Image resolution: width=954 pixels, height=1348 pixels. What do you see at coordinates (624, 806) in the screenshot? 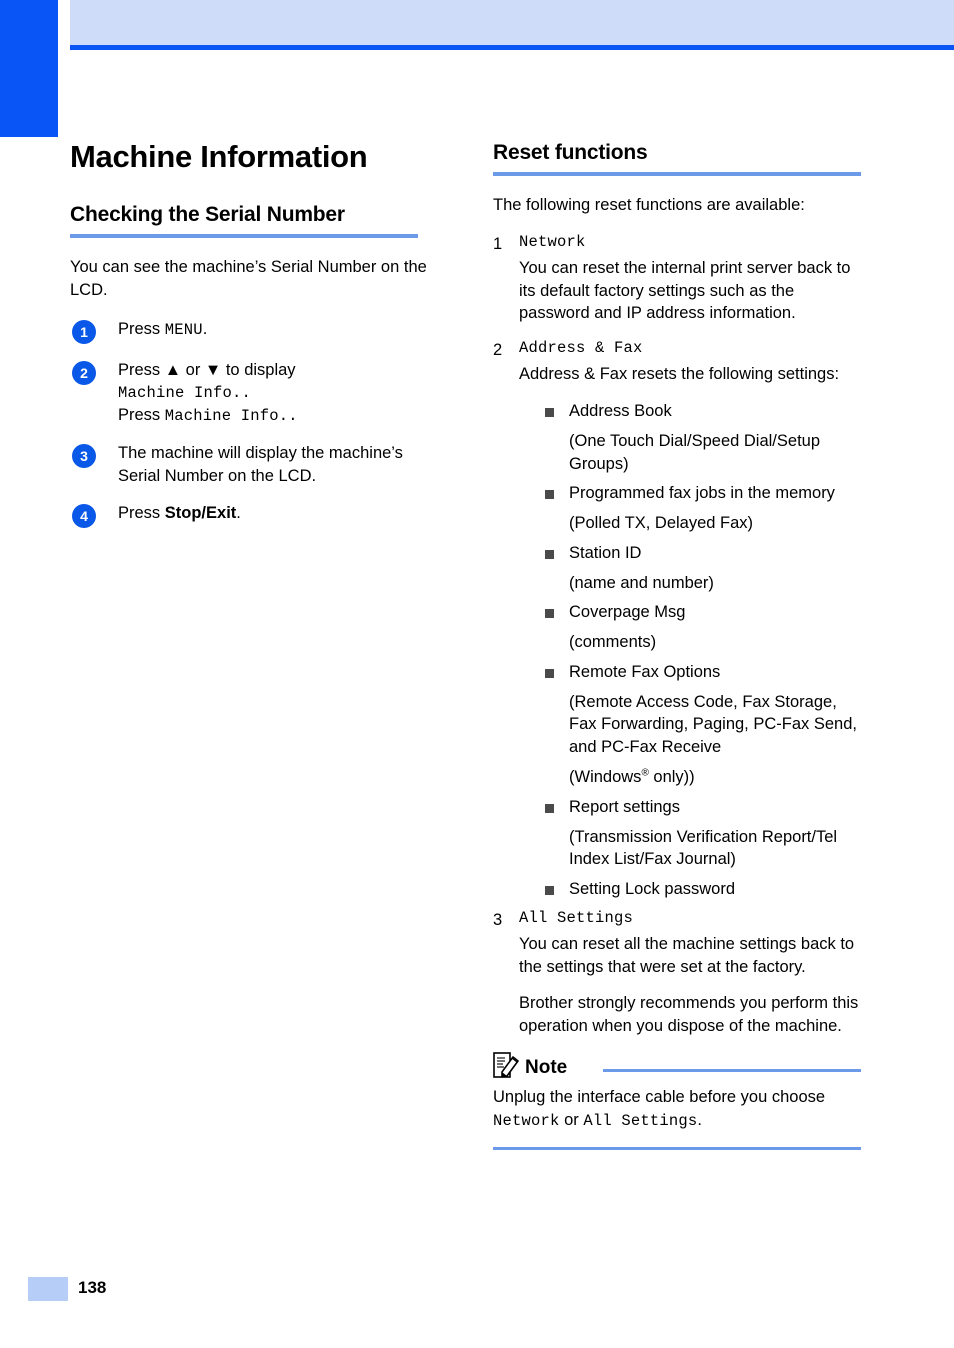
I see `bullet-label: Report settings` at bounding box center [624, 806].